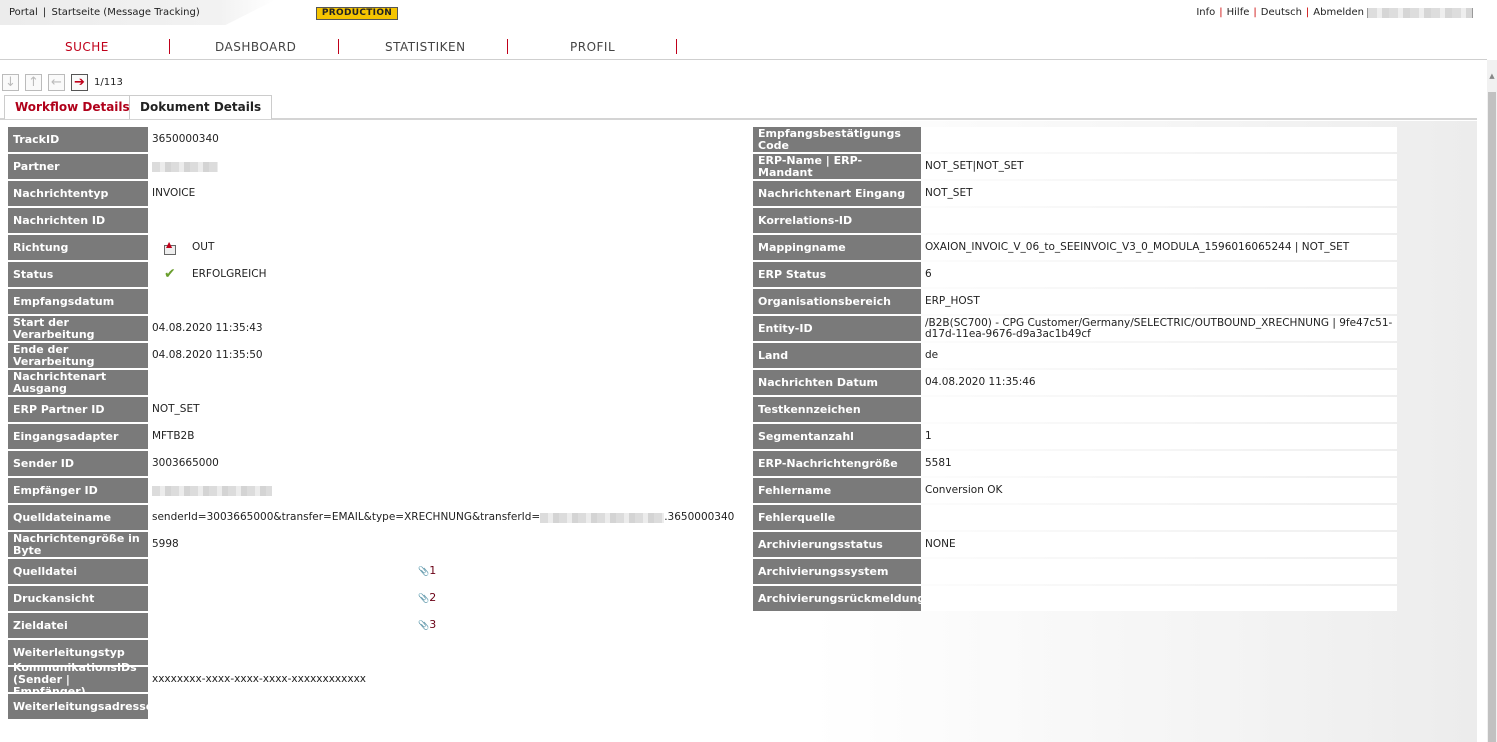 The image size is (1497, 742). What do you see at coordinates (448, 598) in the screenshot?
I see `detail-value: 📎2` at bounding box center [448, 598].